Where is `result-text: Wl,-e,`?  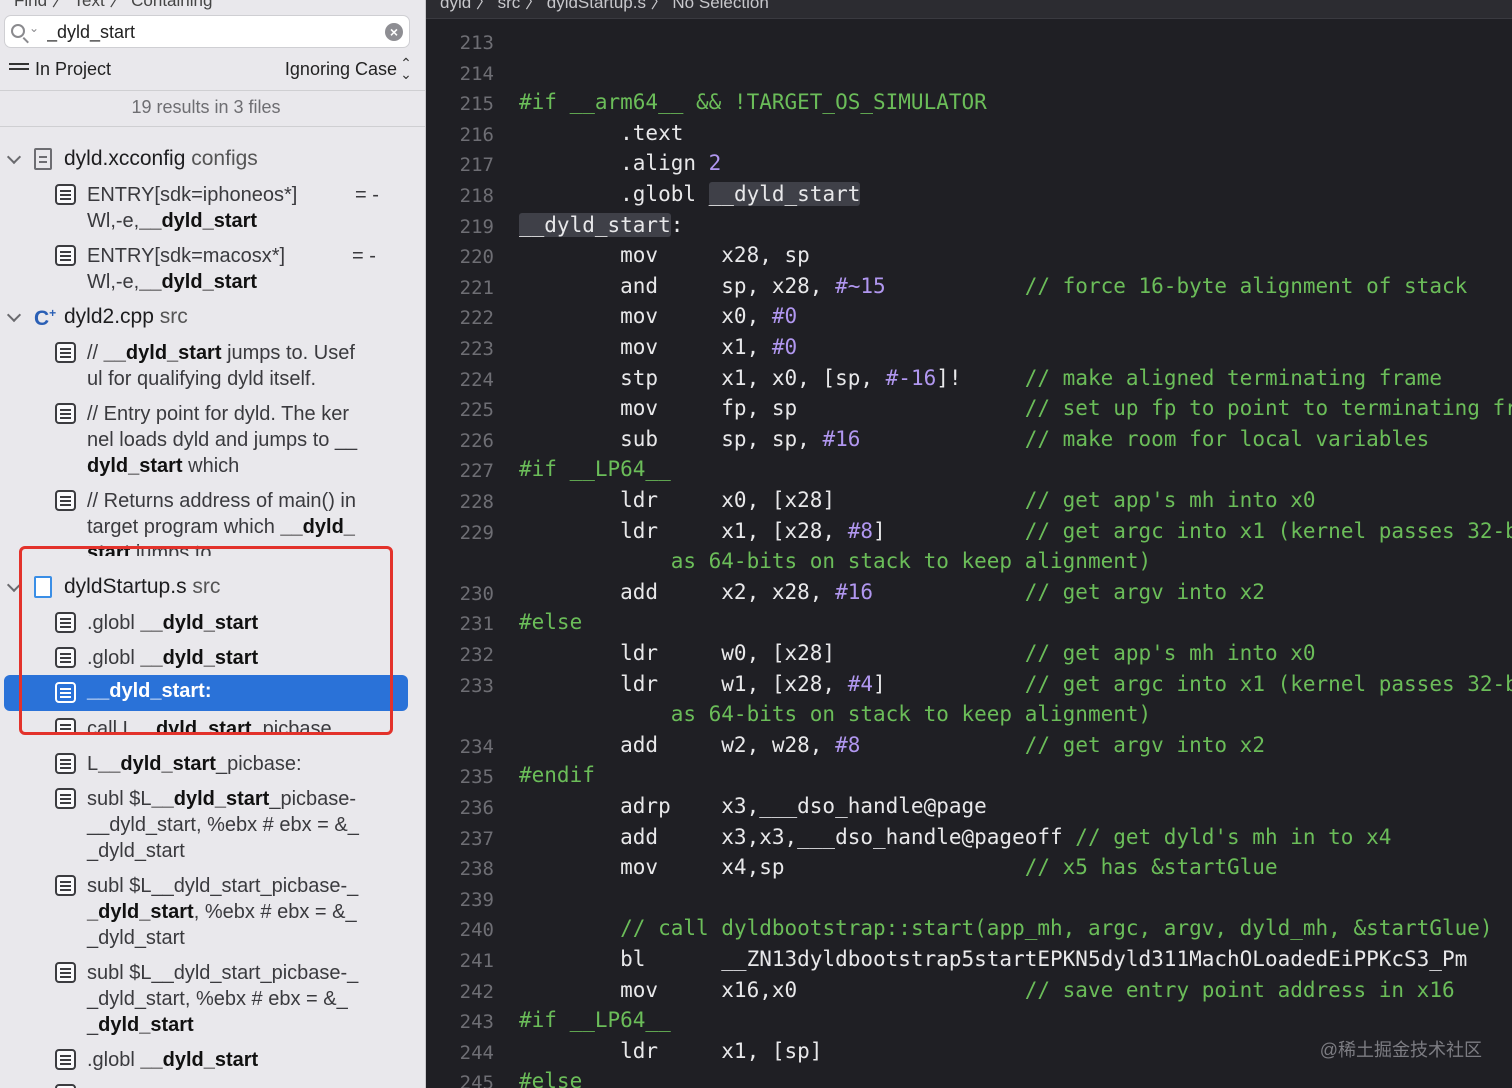 result-text: Wl,-e, is located at coordinates (113, 282).